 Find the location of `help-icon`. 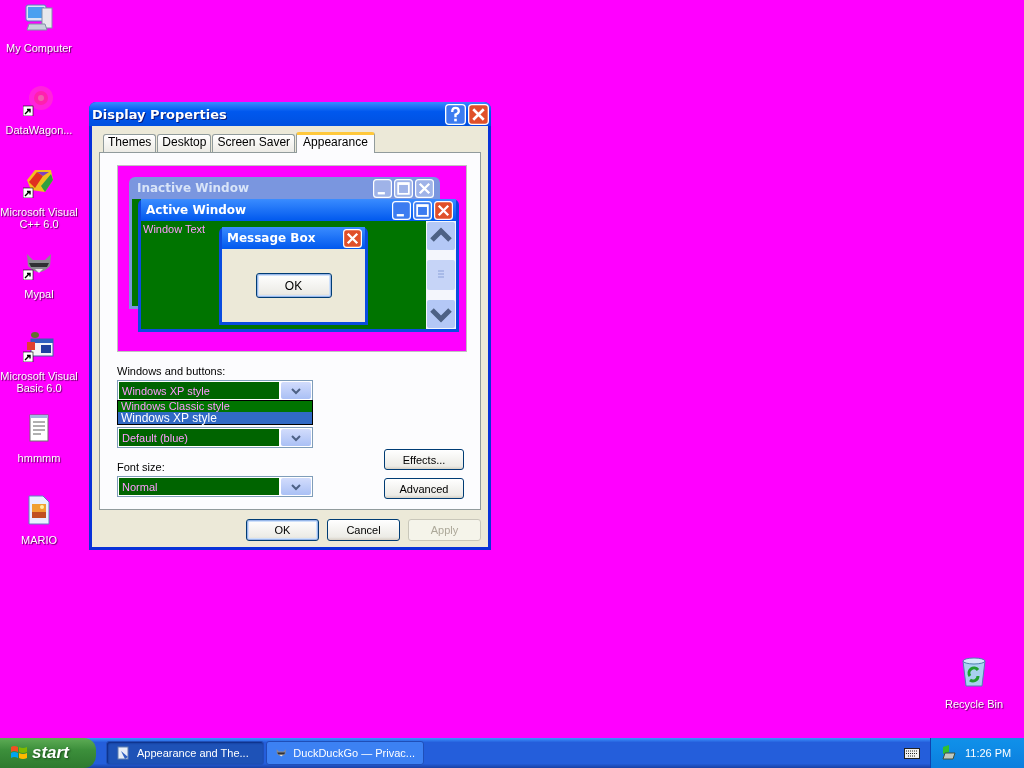

help-icon is located at coordinates (455, 114).